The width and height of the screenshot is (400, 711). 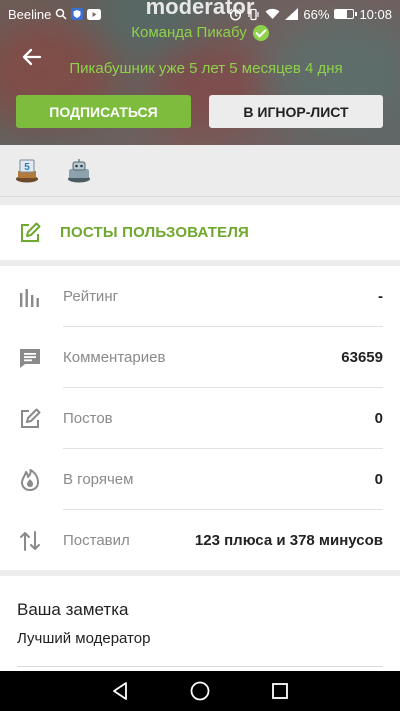 I want to click on home-circle-icon, so click(x=200, y=691).